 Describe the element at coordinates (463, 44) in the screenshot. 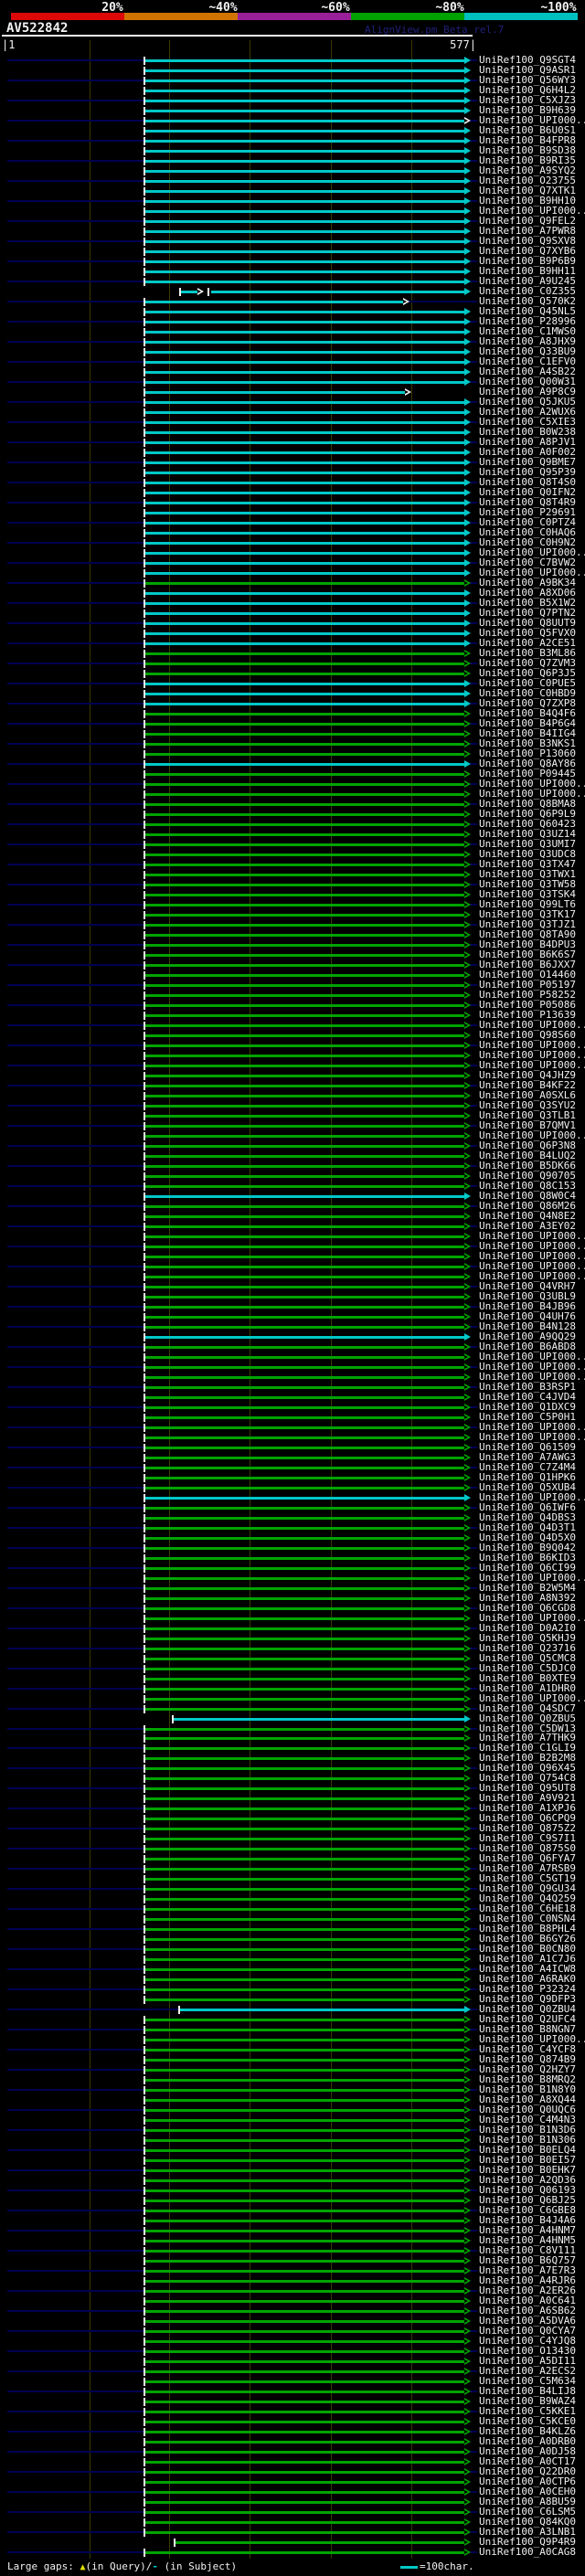

I see `ruler-end-label: 577|` at that location.